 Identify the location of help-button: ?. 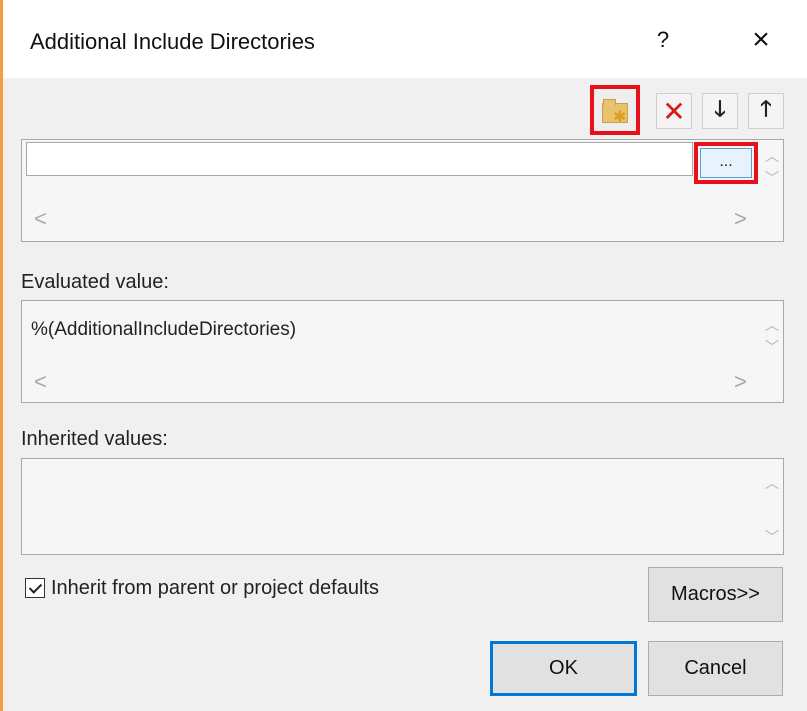
(663, 40).